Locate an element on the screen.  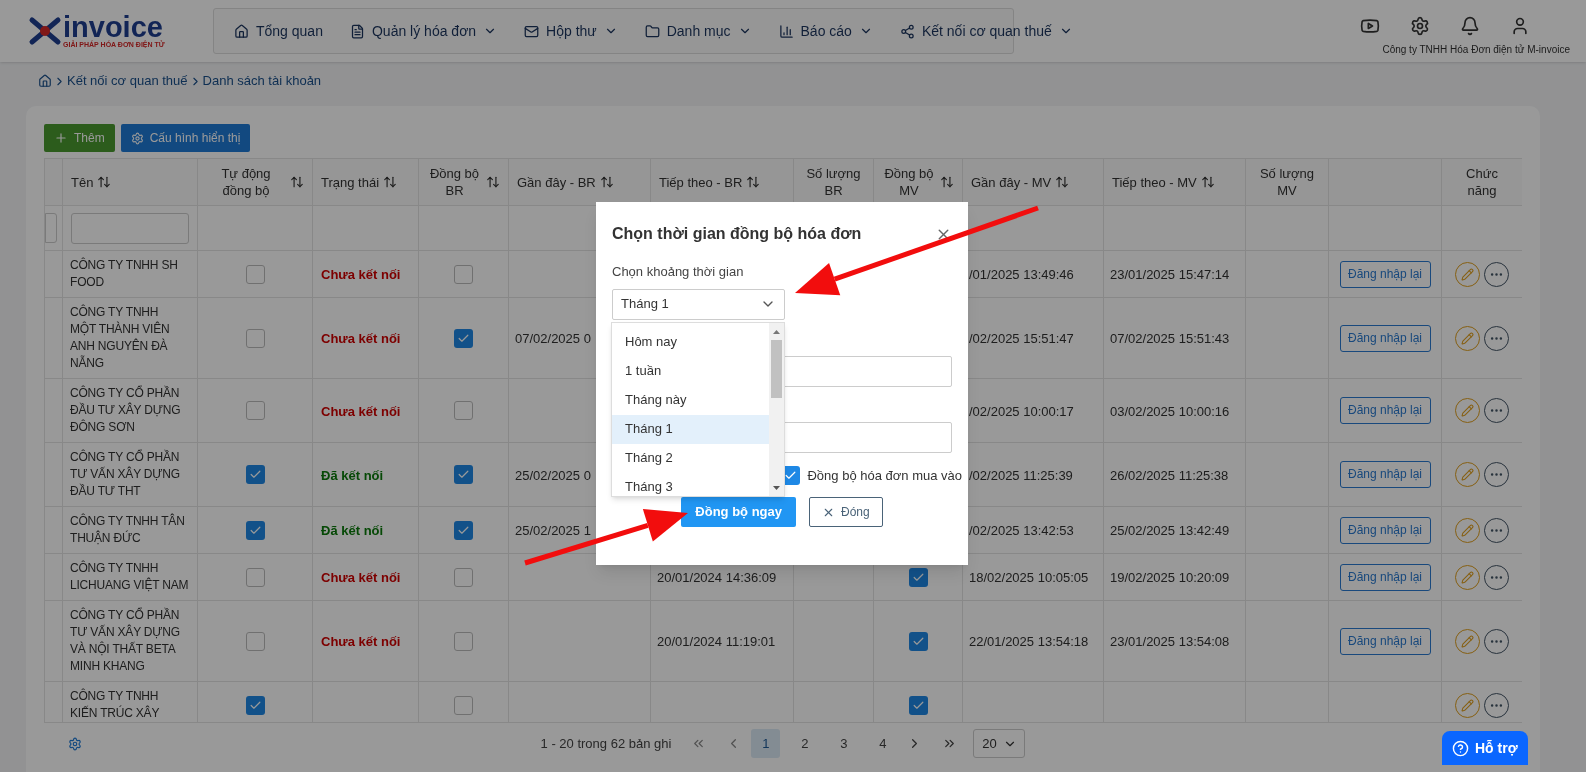
column-header: Số lượng MV is located at coordinates (1287, 182).